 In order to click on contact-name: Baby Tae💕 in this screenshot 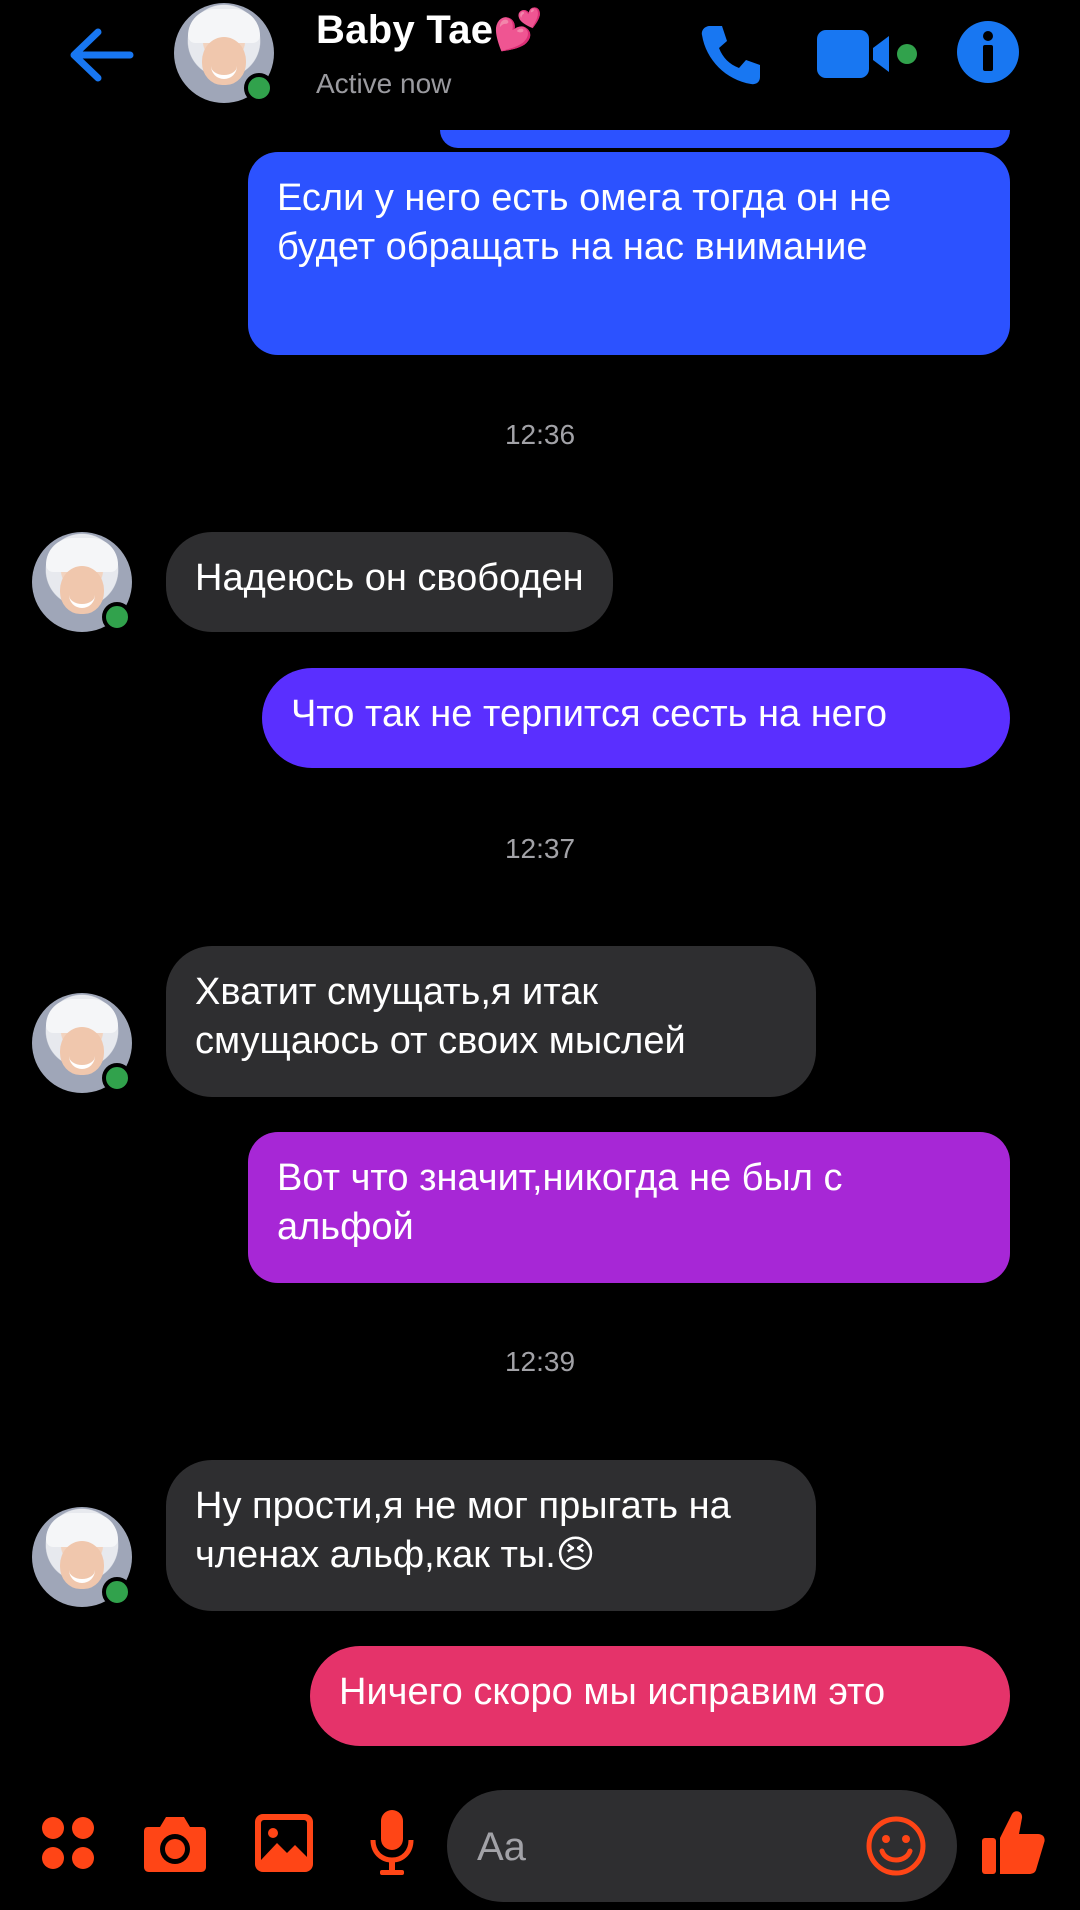, I will do `click(429, 29)`.